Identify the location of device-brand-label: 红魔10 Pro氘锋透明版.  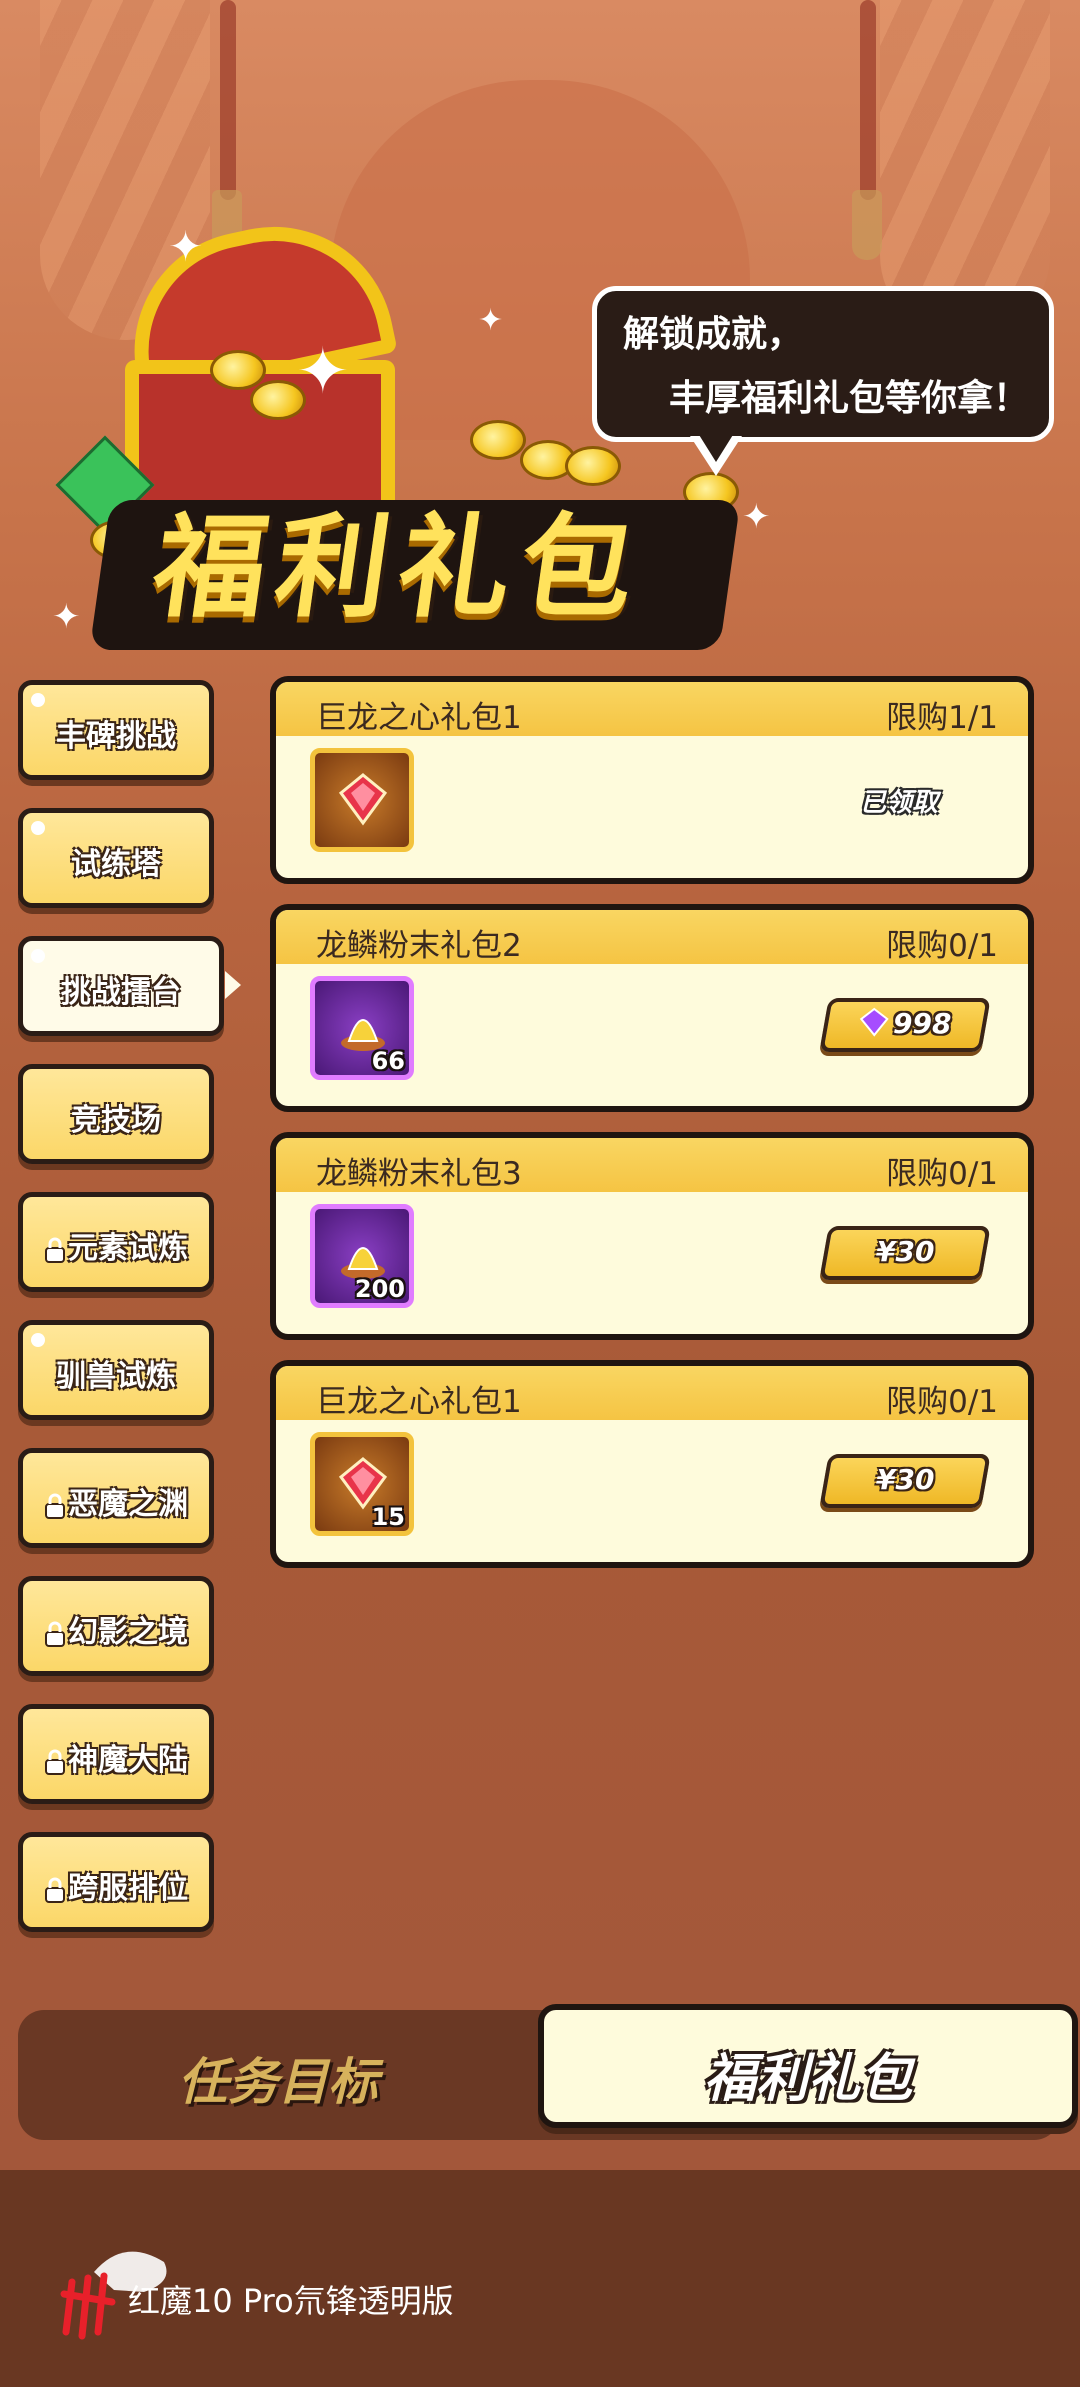
(291, 2301).